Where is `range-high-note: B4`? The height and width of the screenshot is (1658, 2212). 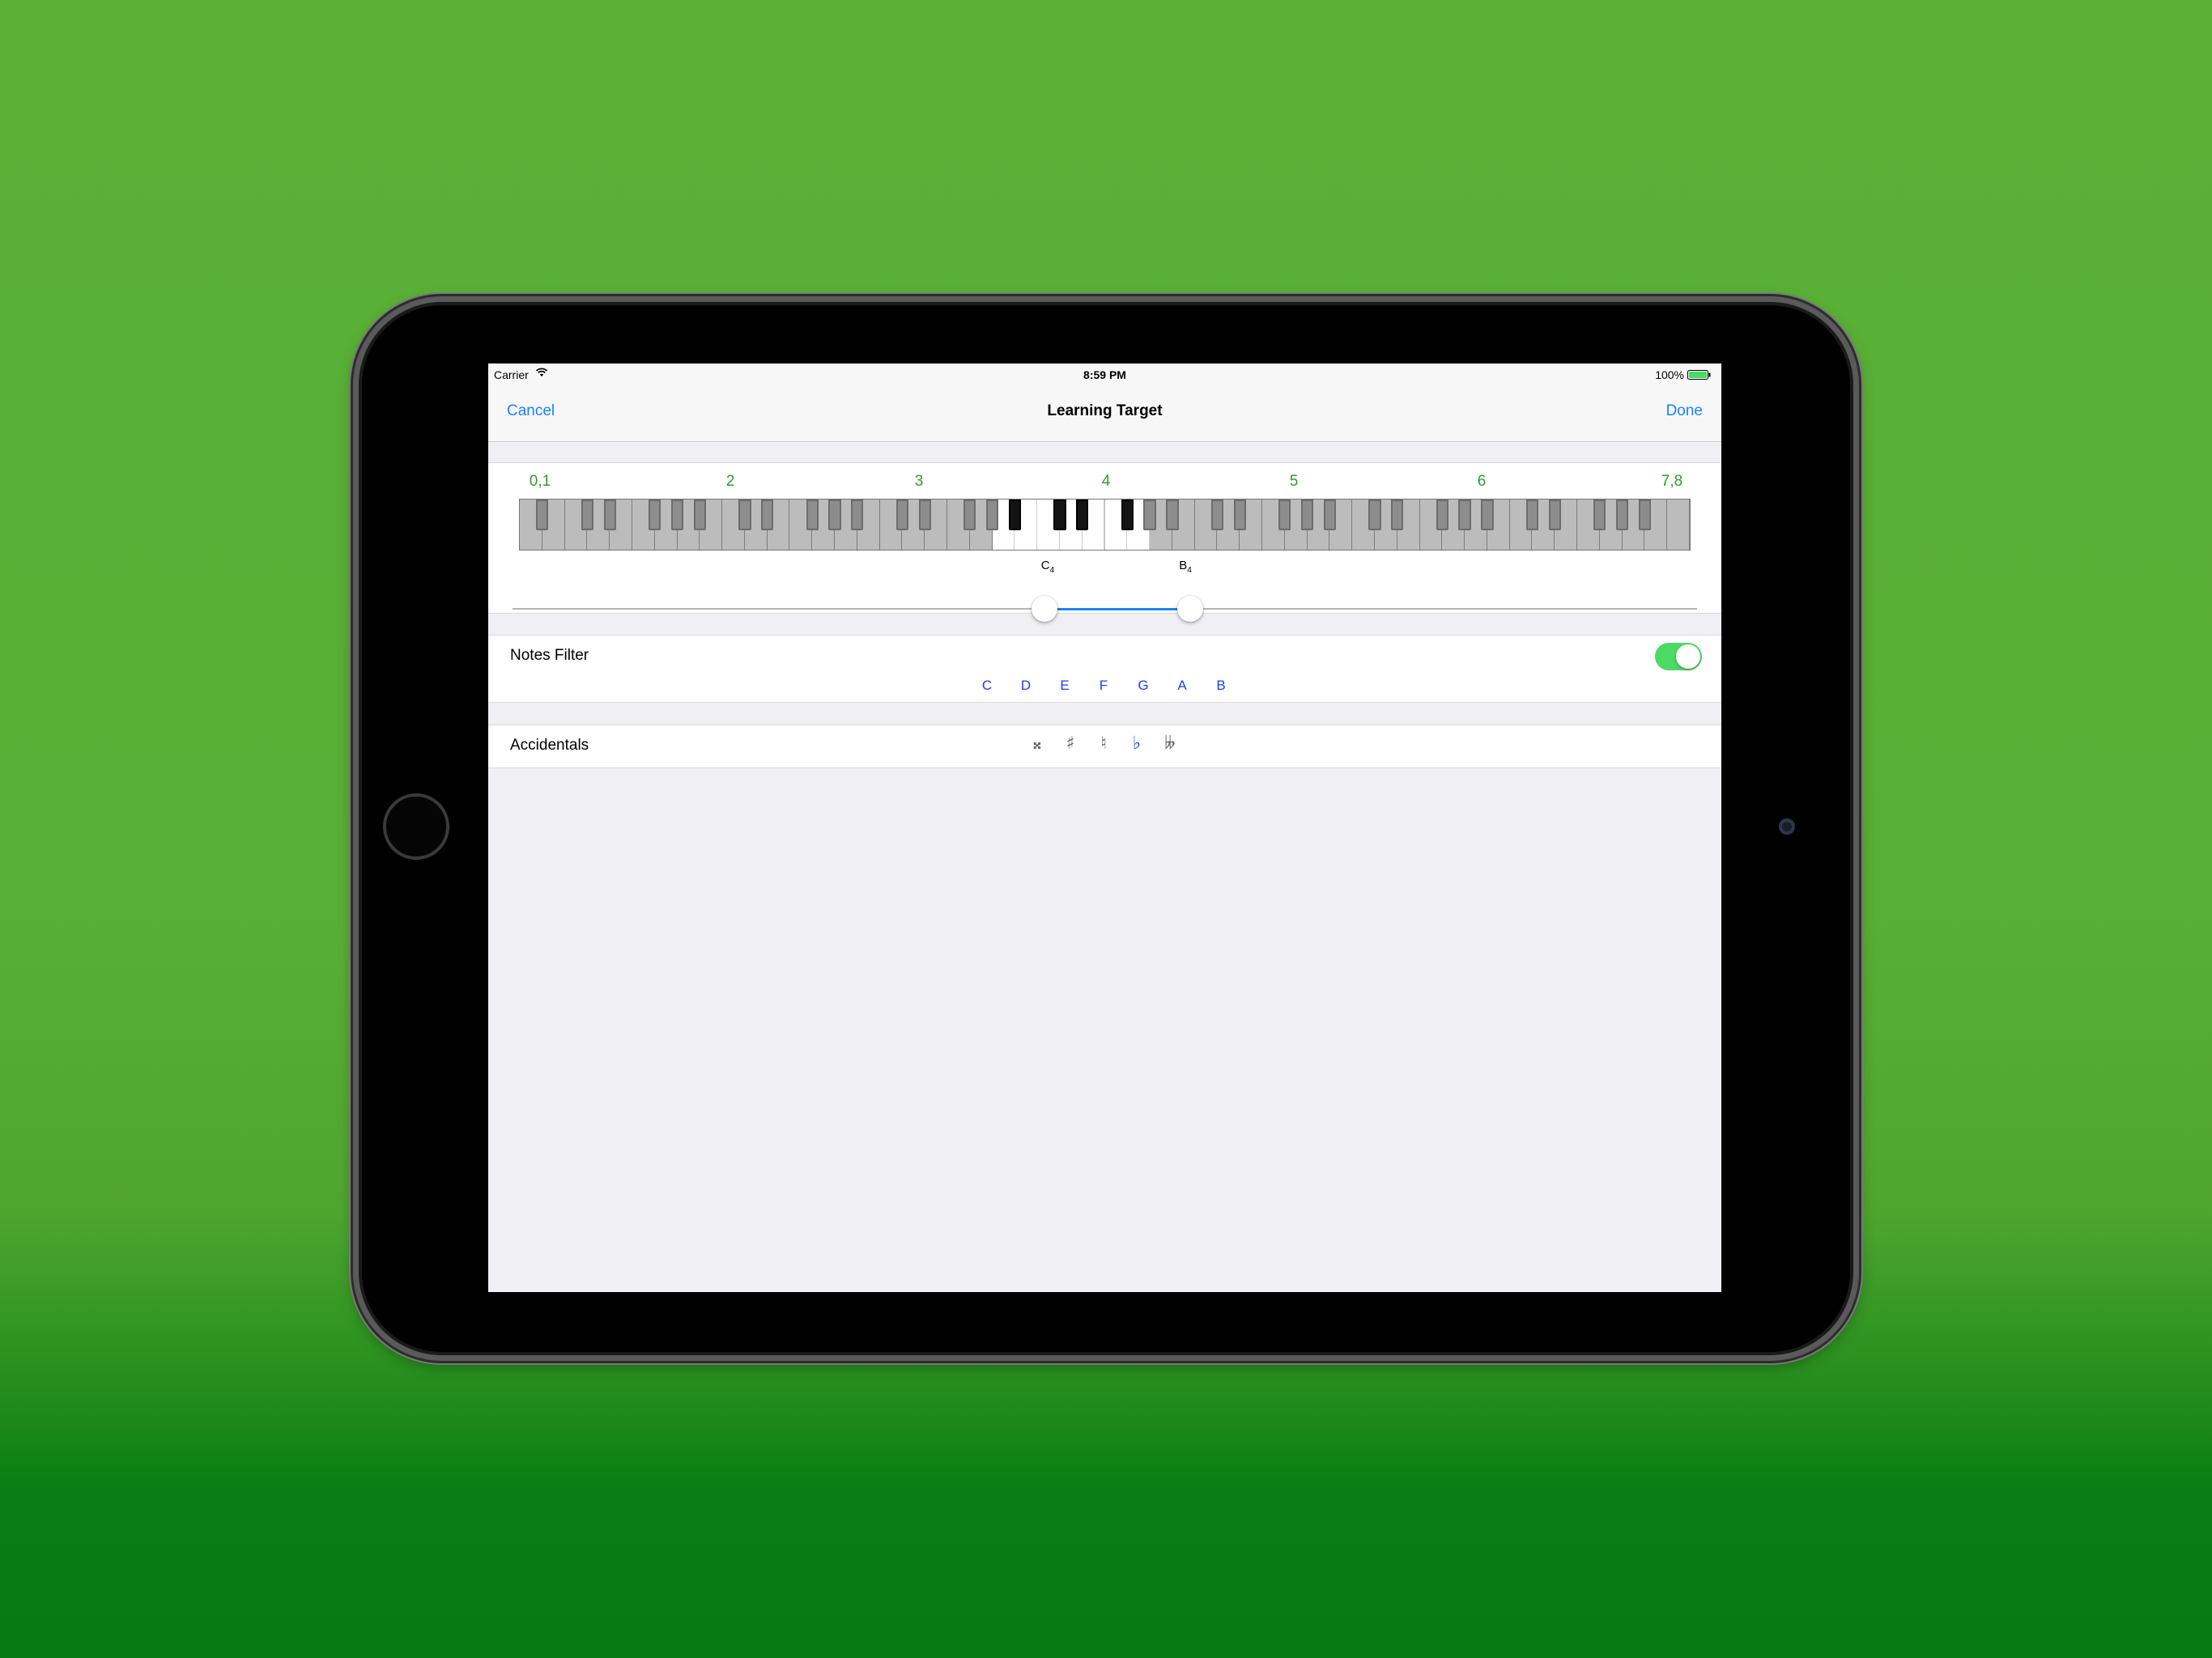 range-high-note: B4 is located at coordinates (1186, 567).